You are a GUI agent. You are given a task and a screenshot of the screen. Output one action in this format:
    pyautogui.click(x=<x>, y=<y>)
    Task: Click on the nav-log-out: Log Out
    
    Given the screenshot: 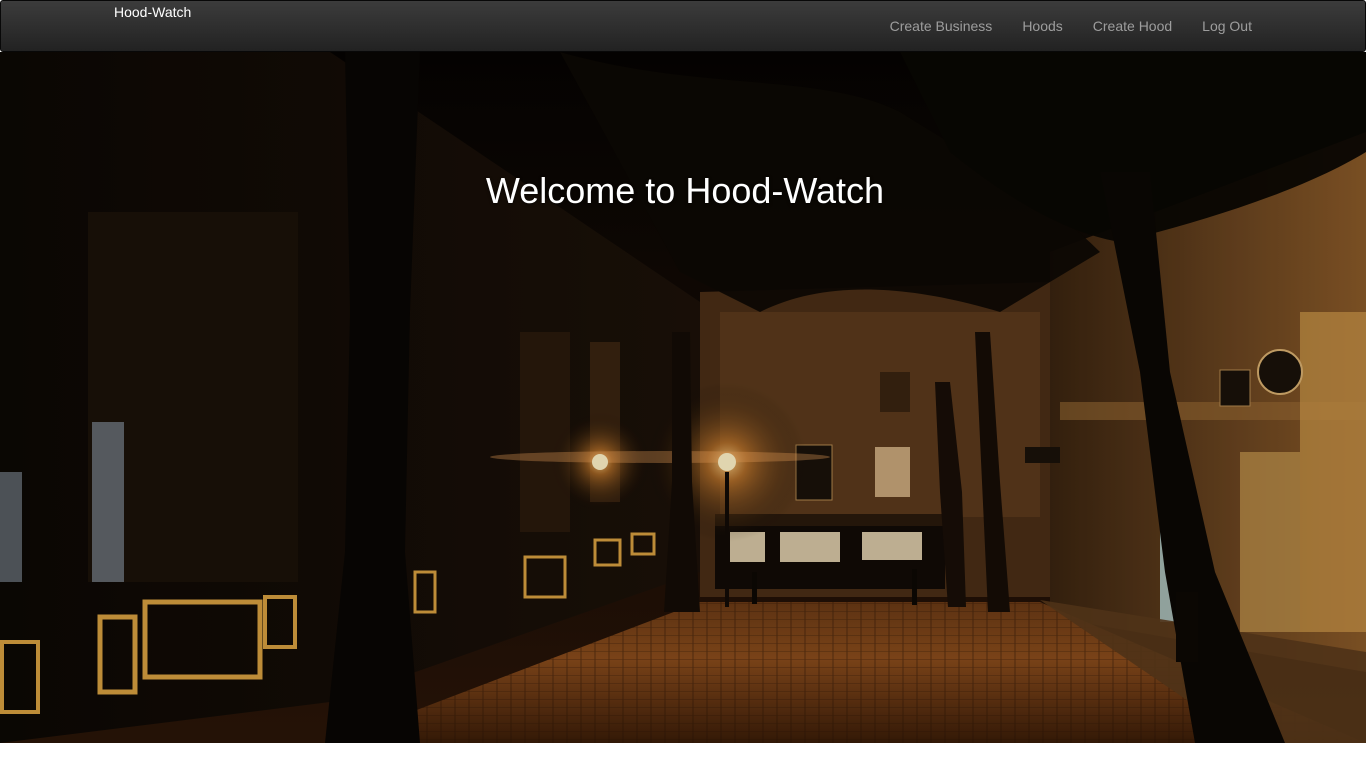 What is the action you would take?
    pyautogui.click(x=1227, y=26)
    